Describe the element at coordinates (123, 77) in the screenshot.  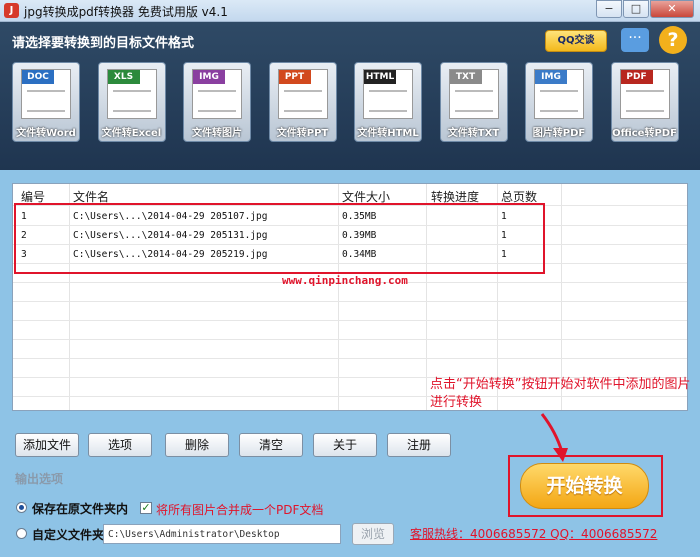
I see `doc-tag: XLS` at that location.